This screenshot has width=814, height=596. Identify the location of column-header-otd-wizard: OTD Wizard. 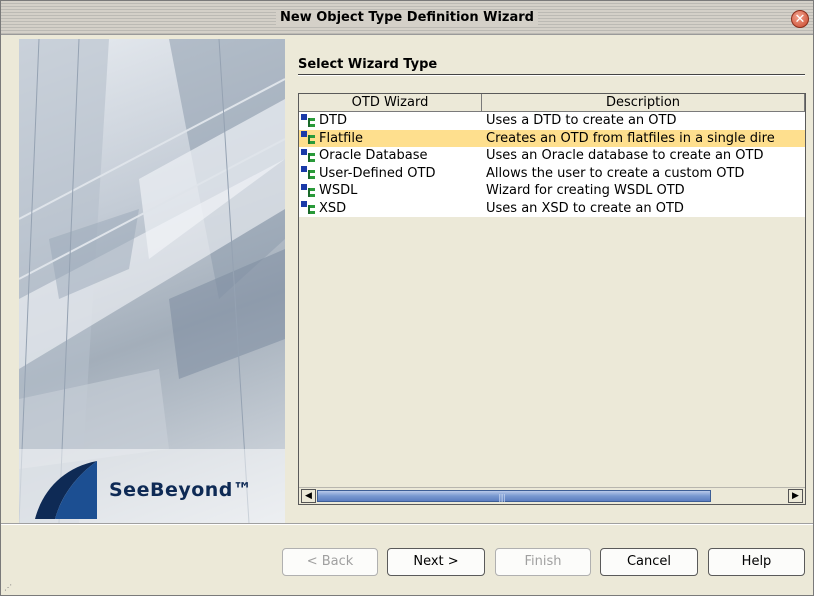
(390, 103).